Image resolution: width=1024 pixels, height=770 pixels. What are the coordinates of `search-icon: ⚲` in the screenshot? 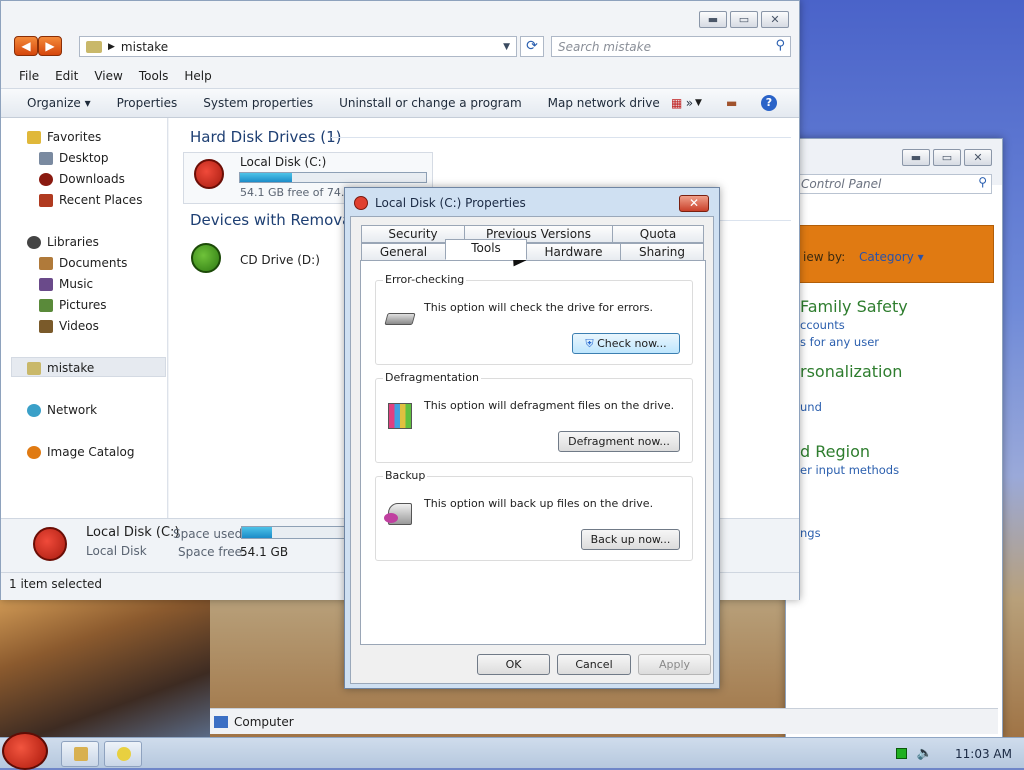 It's located at (780, 45).